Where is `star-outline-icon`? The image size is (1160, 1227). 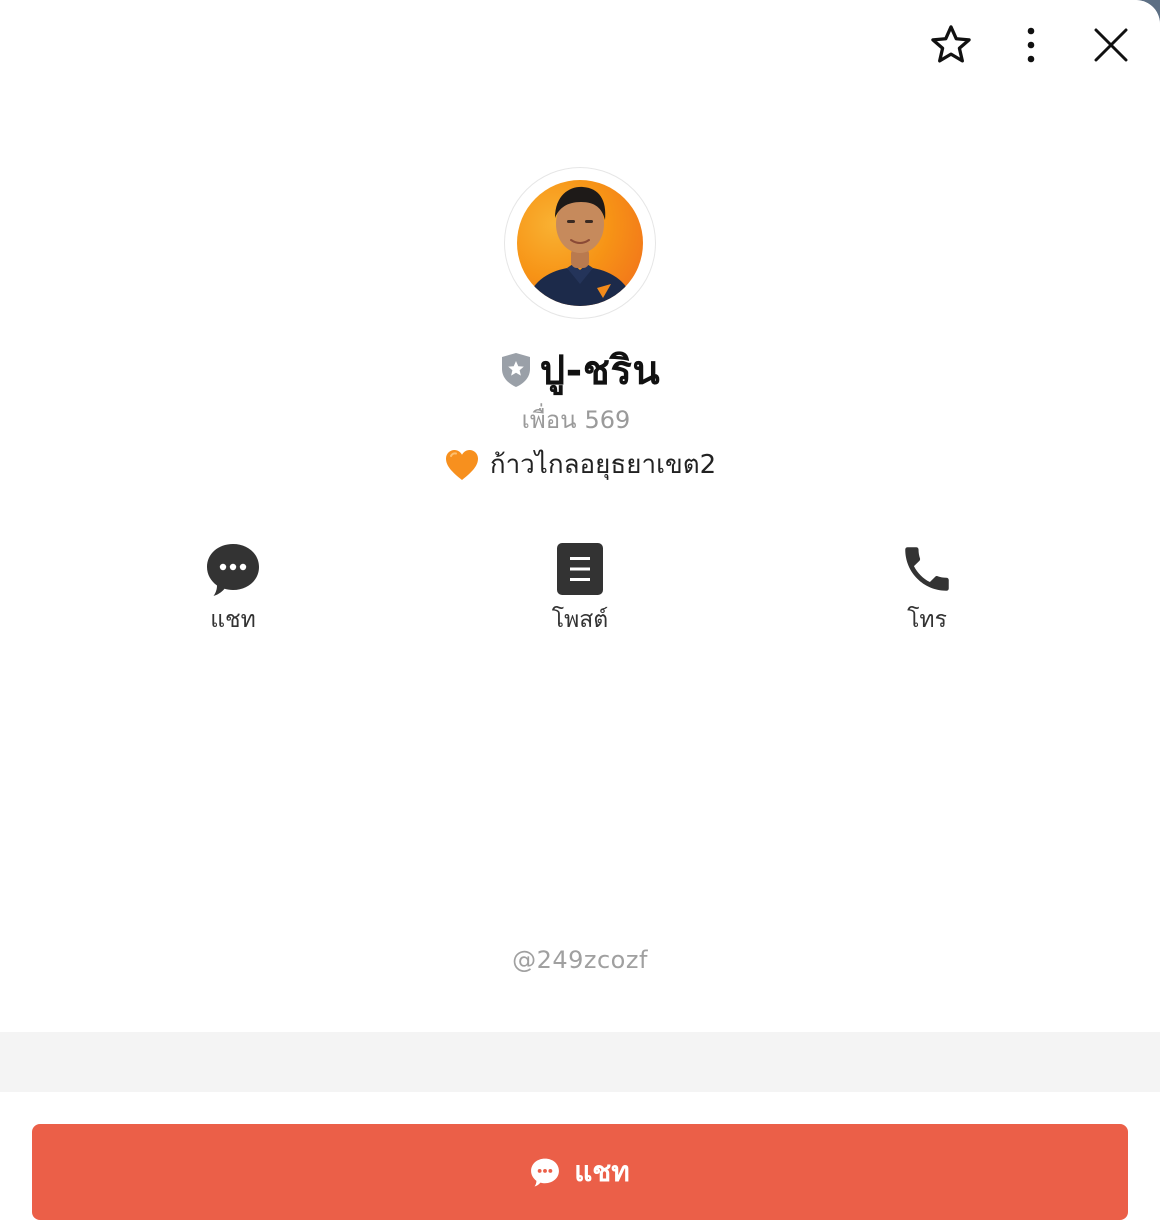 star-outline-icon is located at coordinates (951, 44).